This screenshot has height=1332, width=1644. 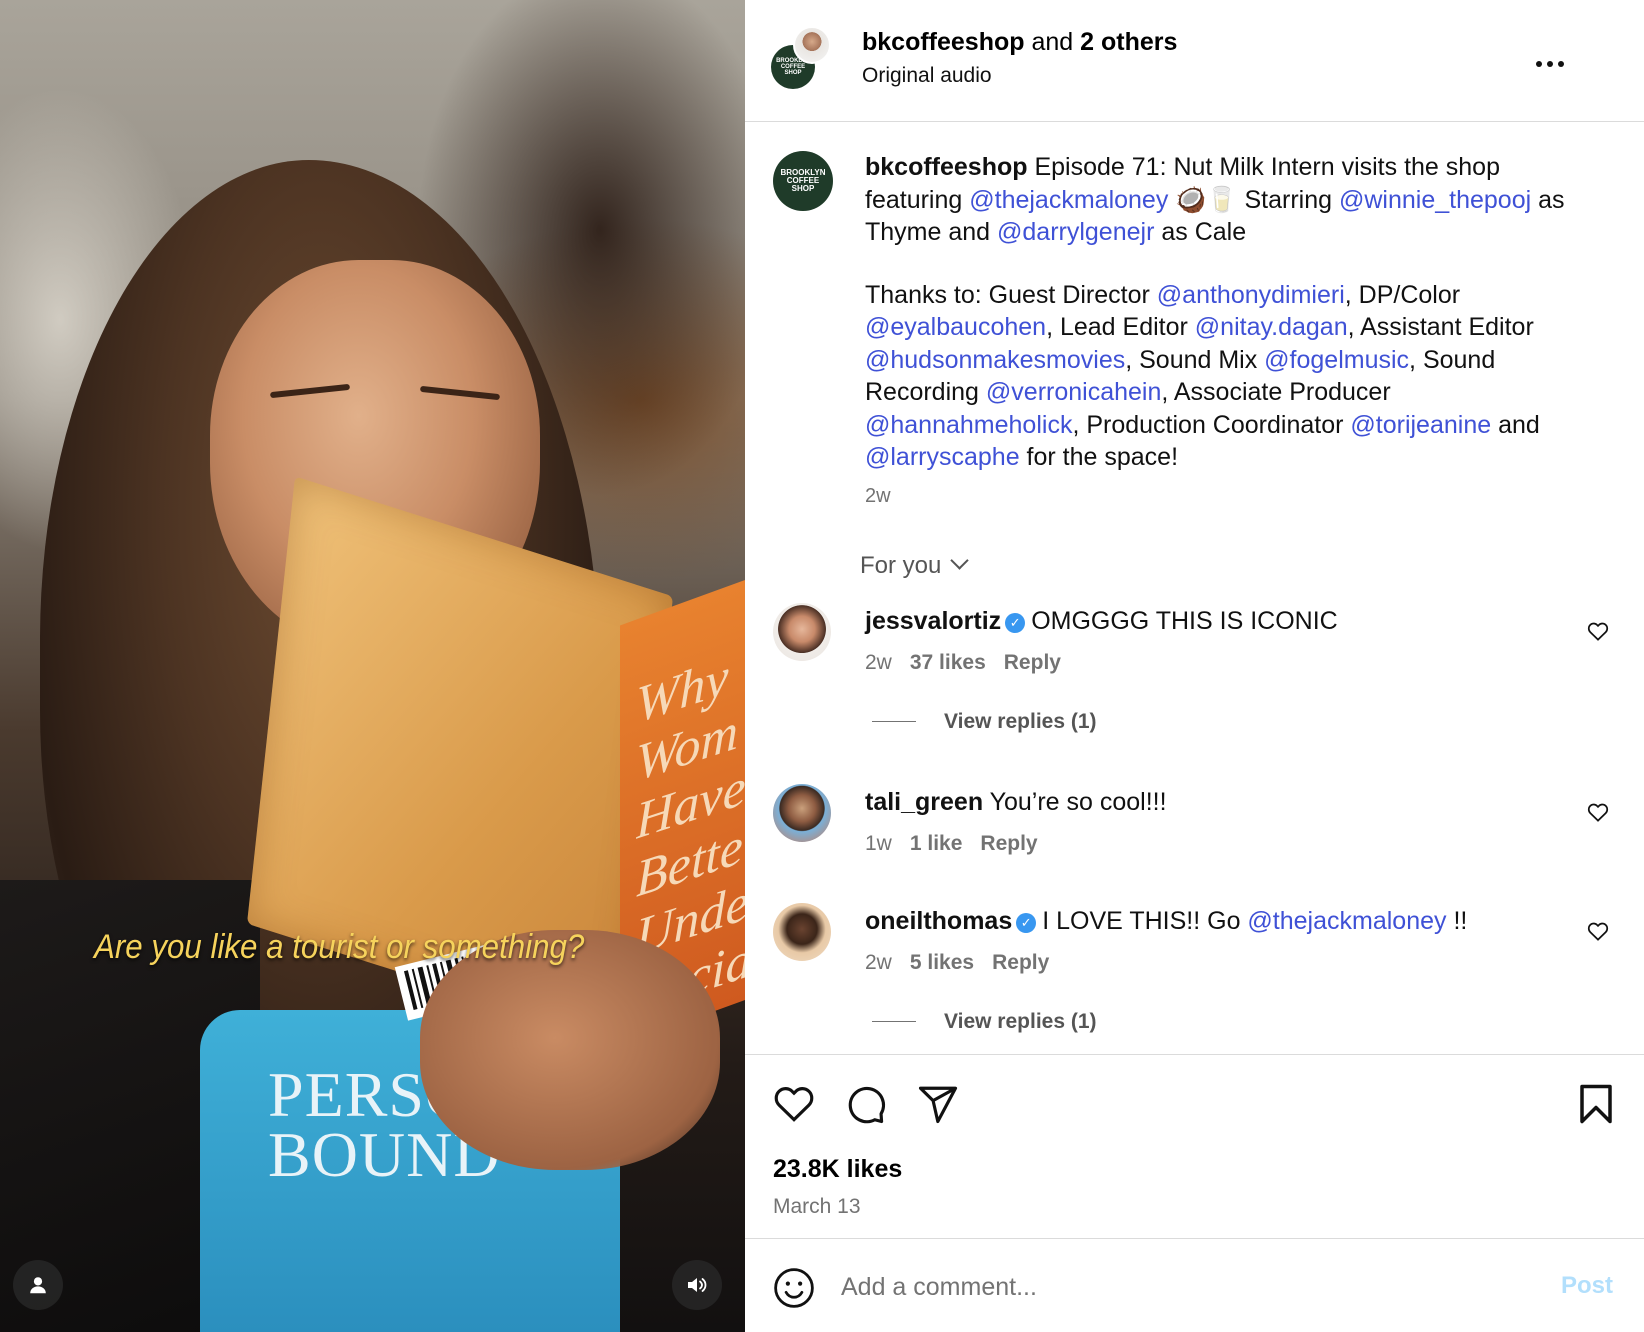 I want to click on more-options-button, so click(x=1550, y=59).